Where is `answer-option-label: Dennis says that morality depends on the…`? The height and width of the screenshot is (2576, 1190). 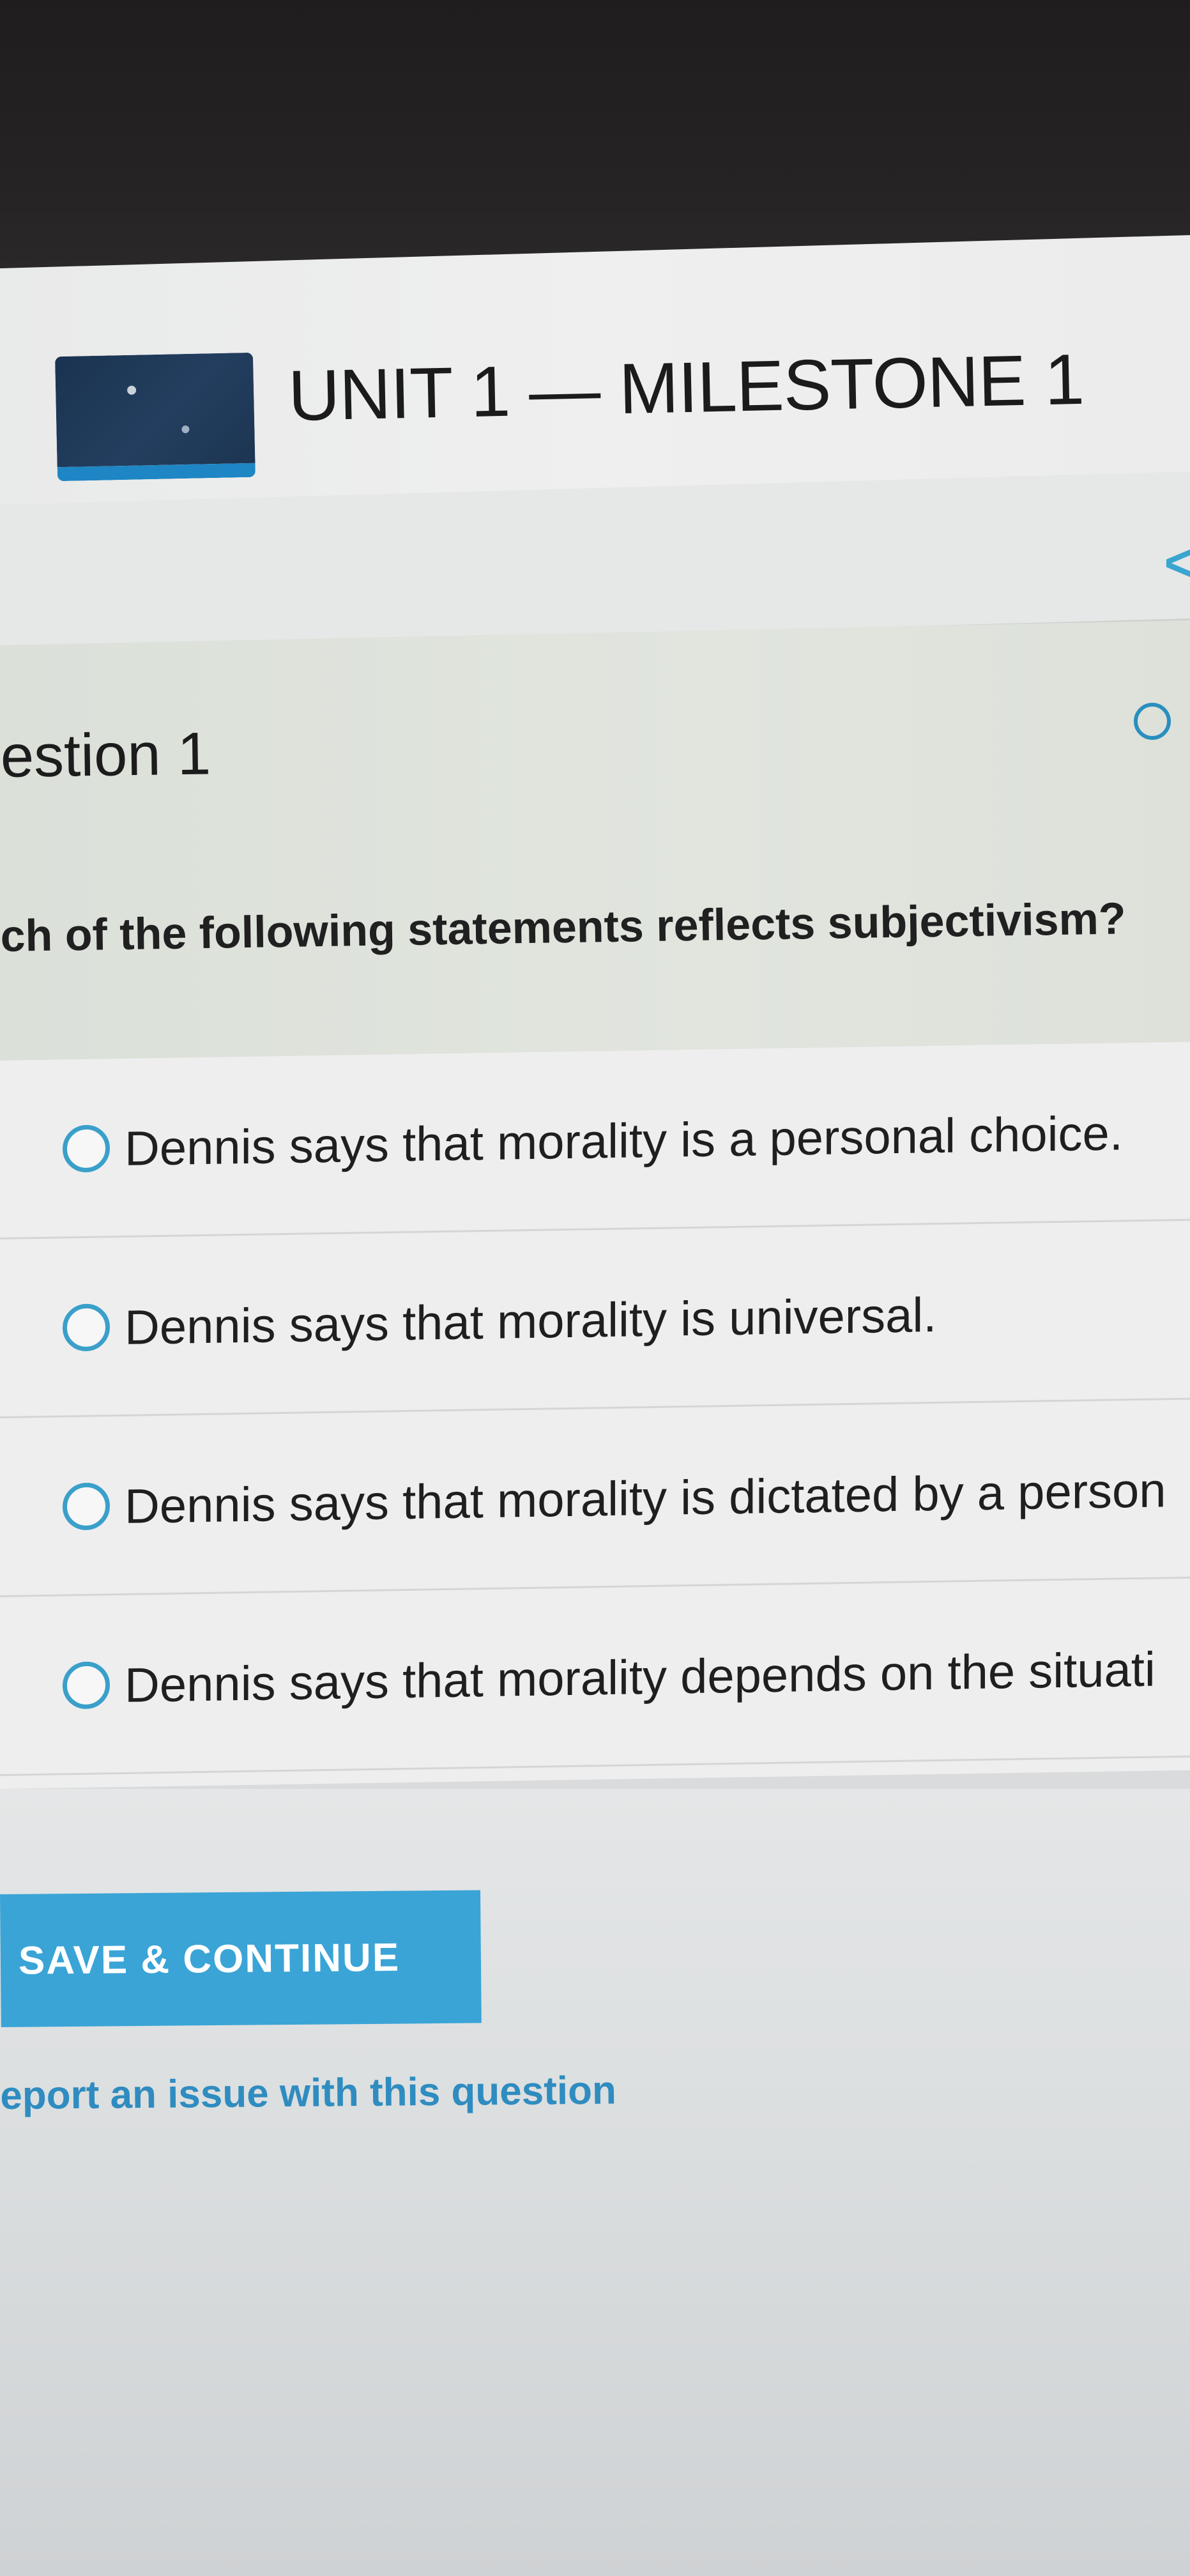 answer-option-label: Dennis says that morality depends on the… is located at coordinates (640, 1677).